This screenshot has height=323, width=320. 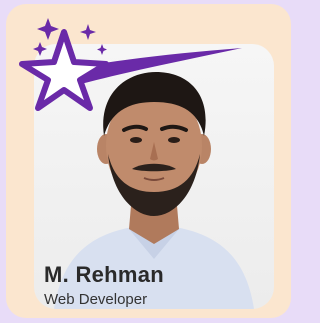 I want to click on profile-role: Web Developer, so click(x=96, y=299).